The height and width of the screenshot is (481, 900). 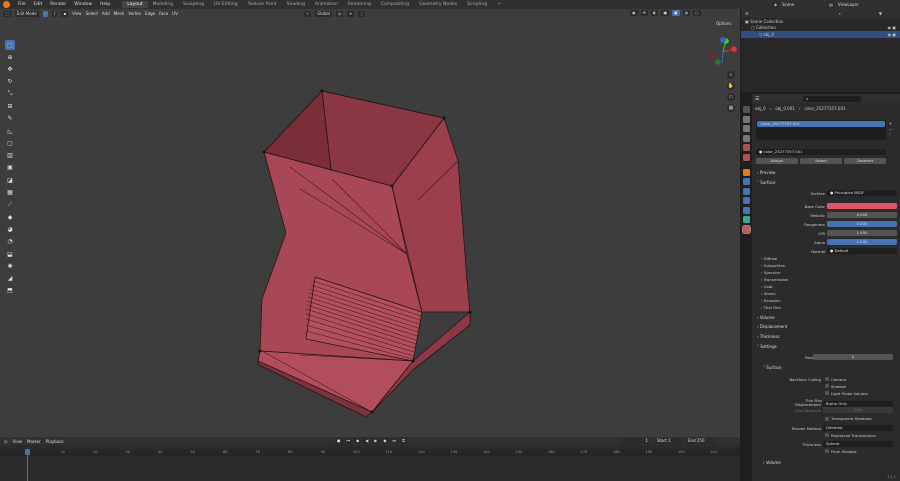 I want to click on start-frame-field: Start 1, so click(x=669, y=441).